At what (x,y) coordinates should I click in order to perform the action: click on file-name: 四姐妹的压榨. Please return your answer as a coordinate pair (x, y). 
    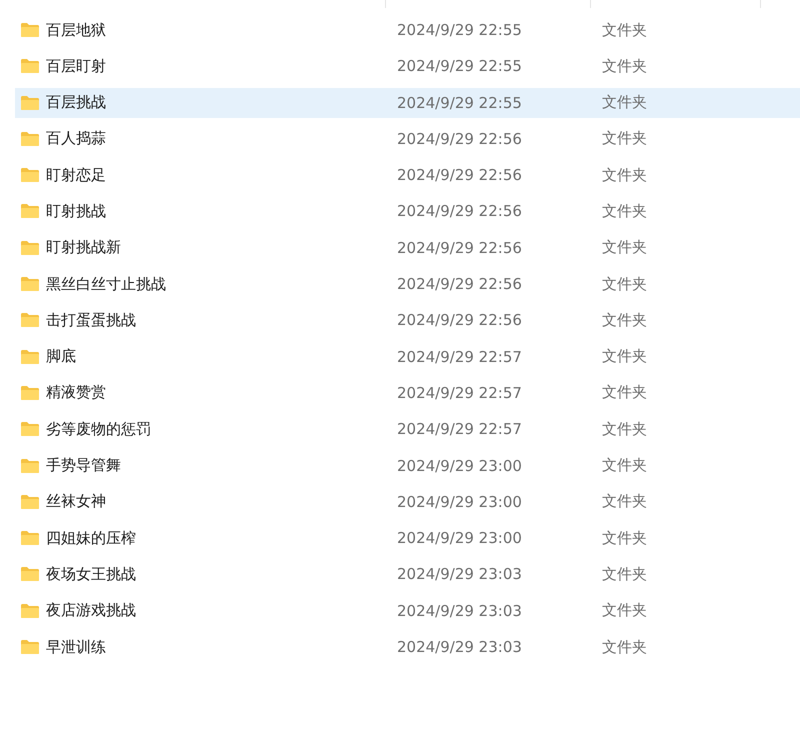
    Looking at the image, I should click on (91, 538).